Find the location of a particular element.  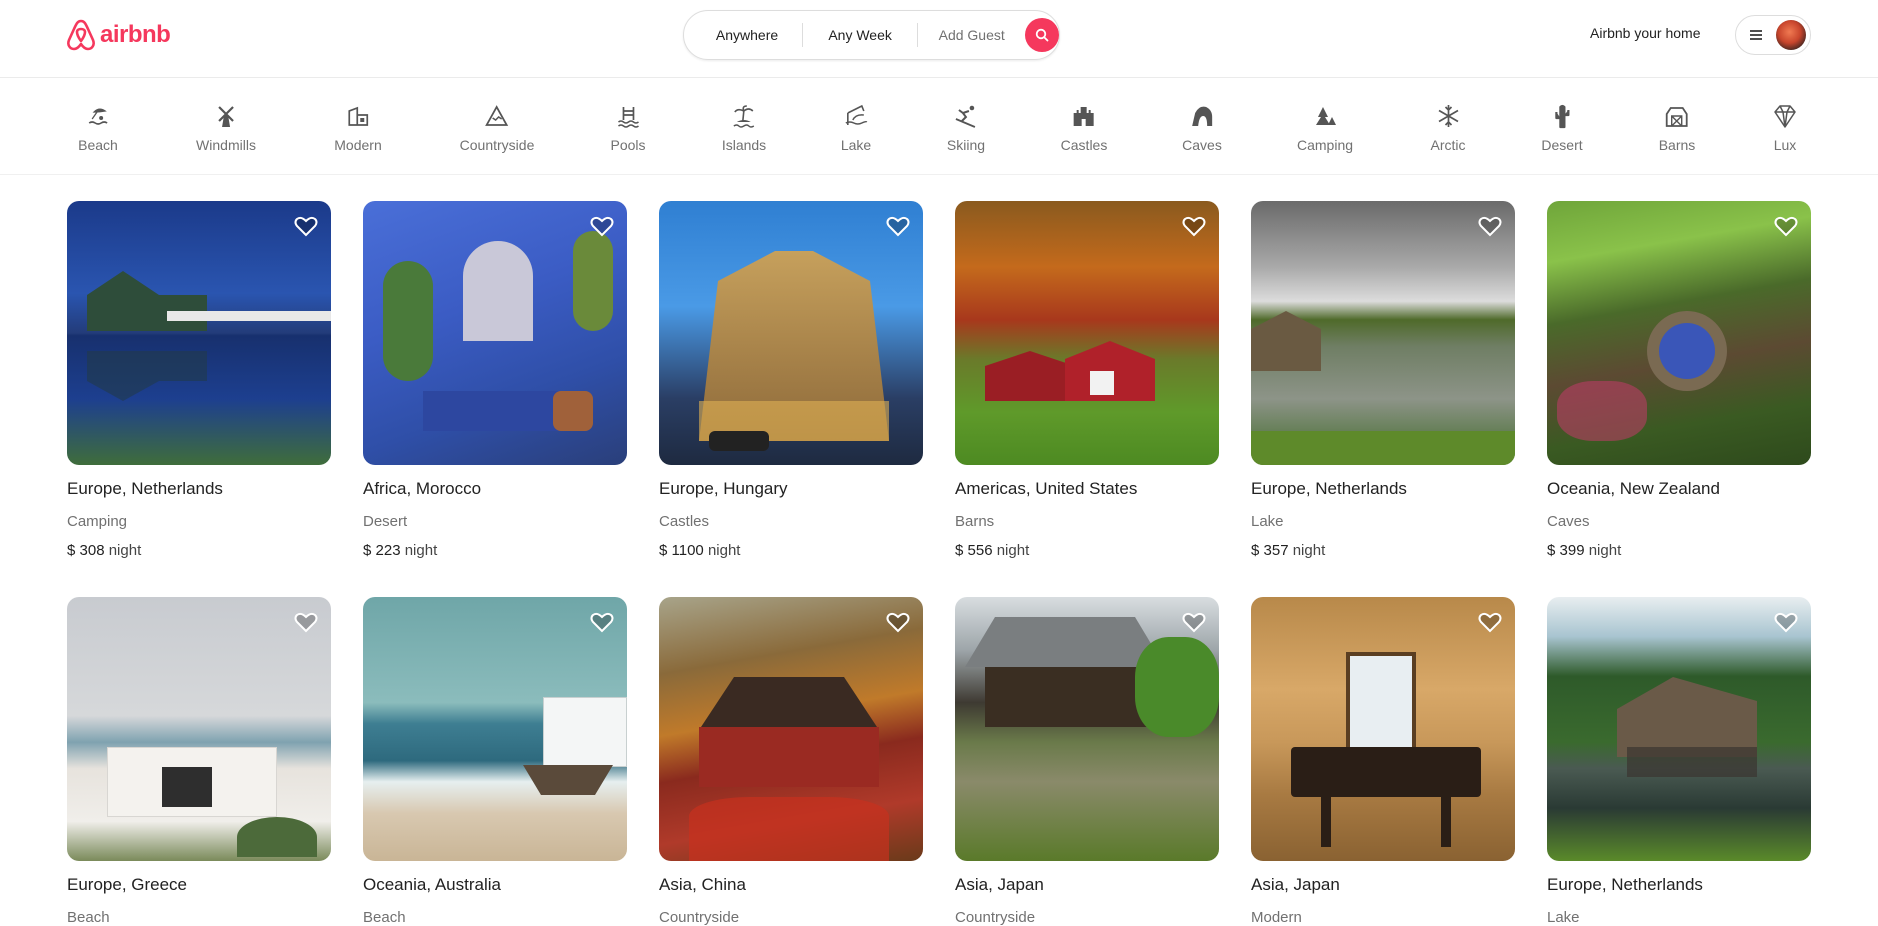

listing-location: Asia, Japan is located at coordinates (1295, 884).